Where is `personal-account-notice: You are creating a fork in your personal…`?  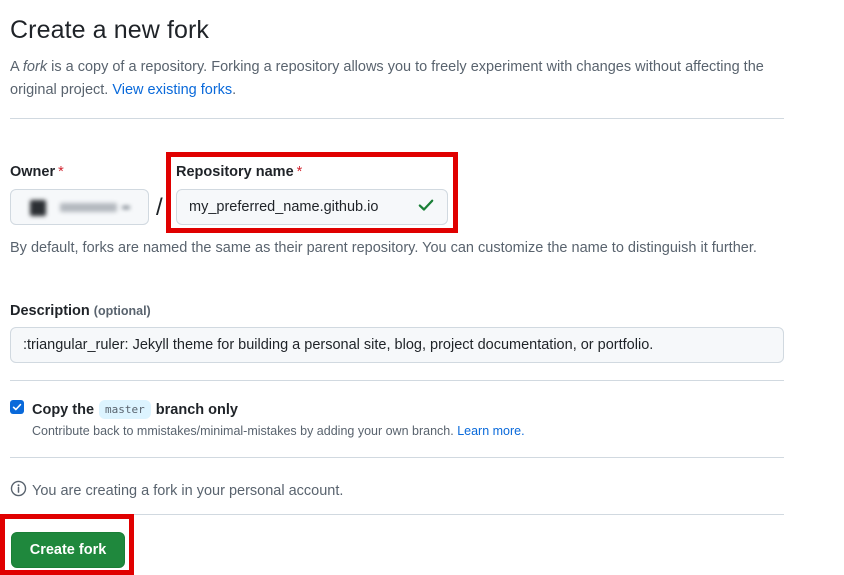
personal-account-notice: You are creating a fork in your personal… is located at coordinates (176, 490).